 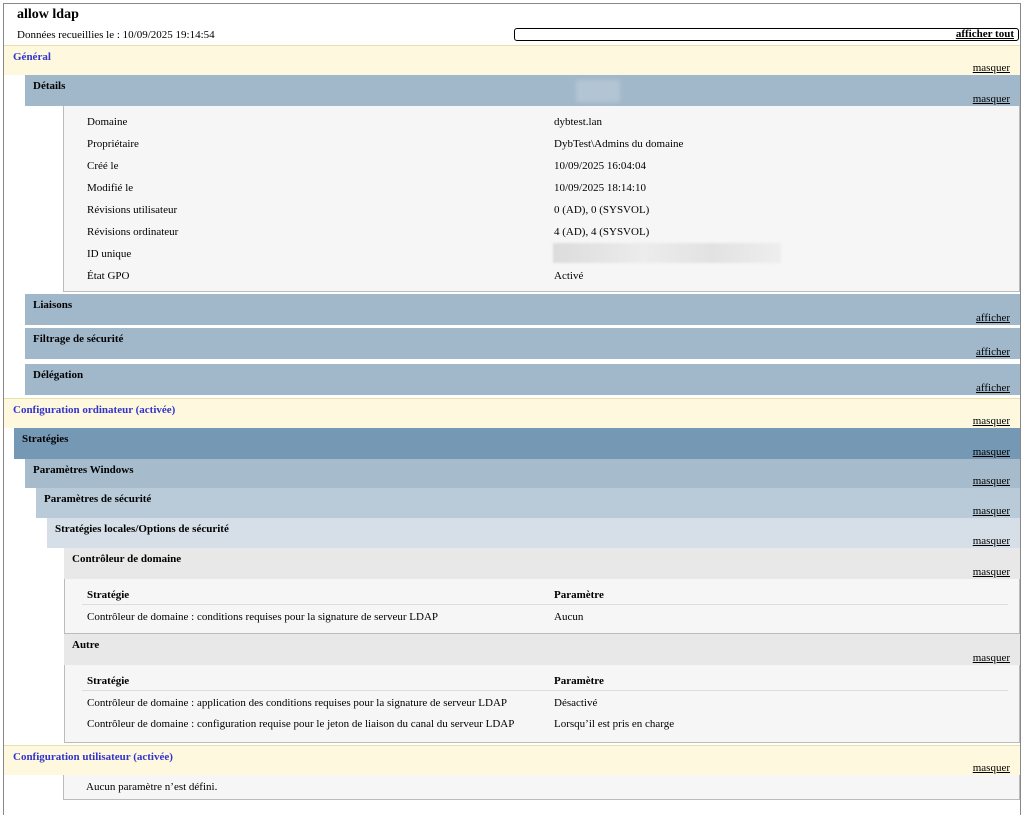 I want to click on other-col-policy: Stratégie, so click(x=108, y=681).